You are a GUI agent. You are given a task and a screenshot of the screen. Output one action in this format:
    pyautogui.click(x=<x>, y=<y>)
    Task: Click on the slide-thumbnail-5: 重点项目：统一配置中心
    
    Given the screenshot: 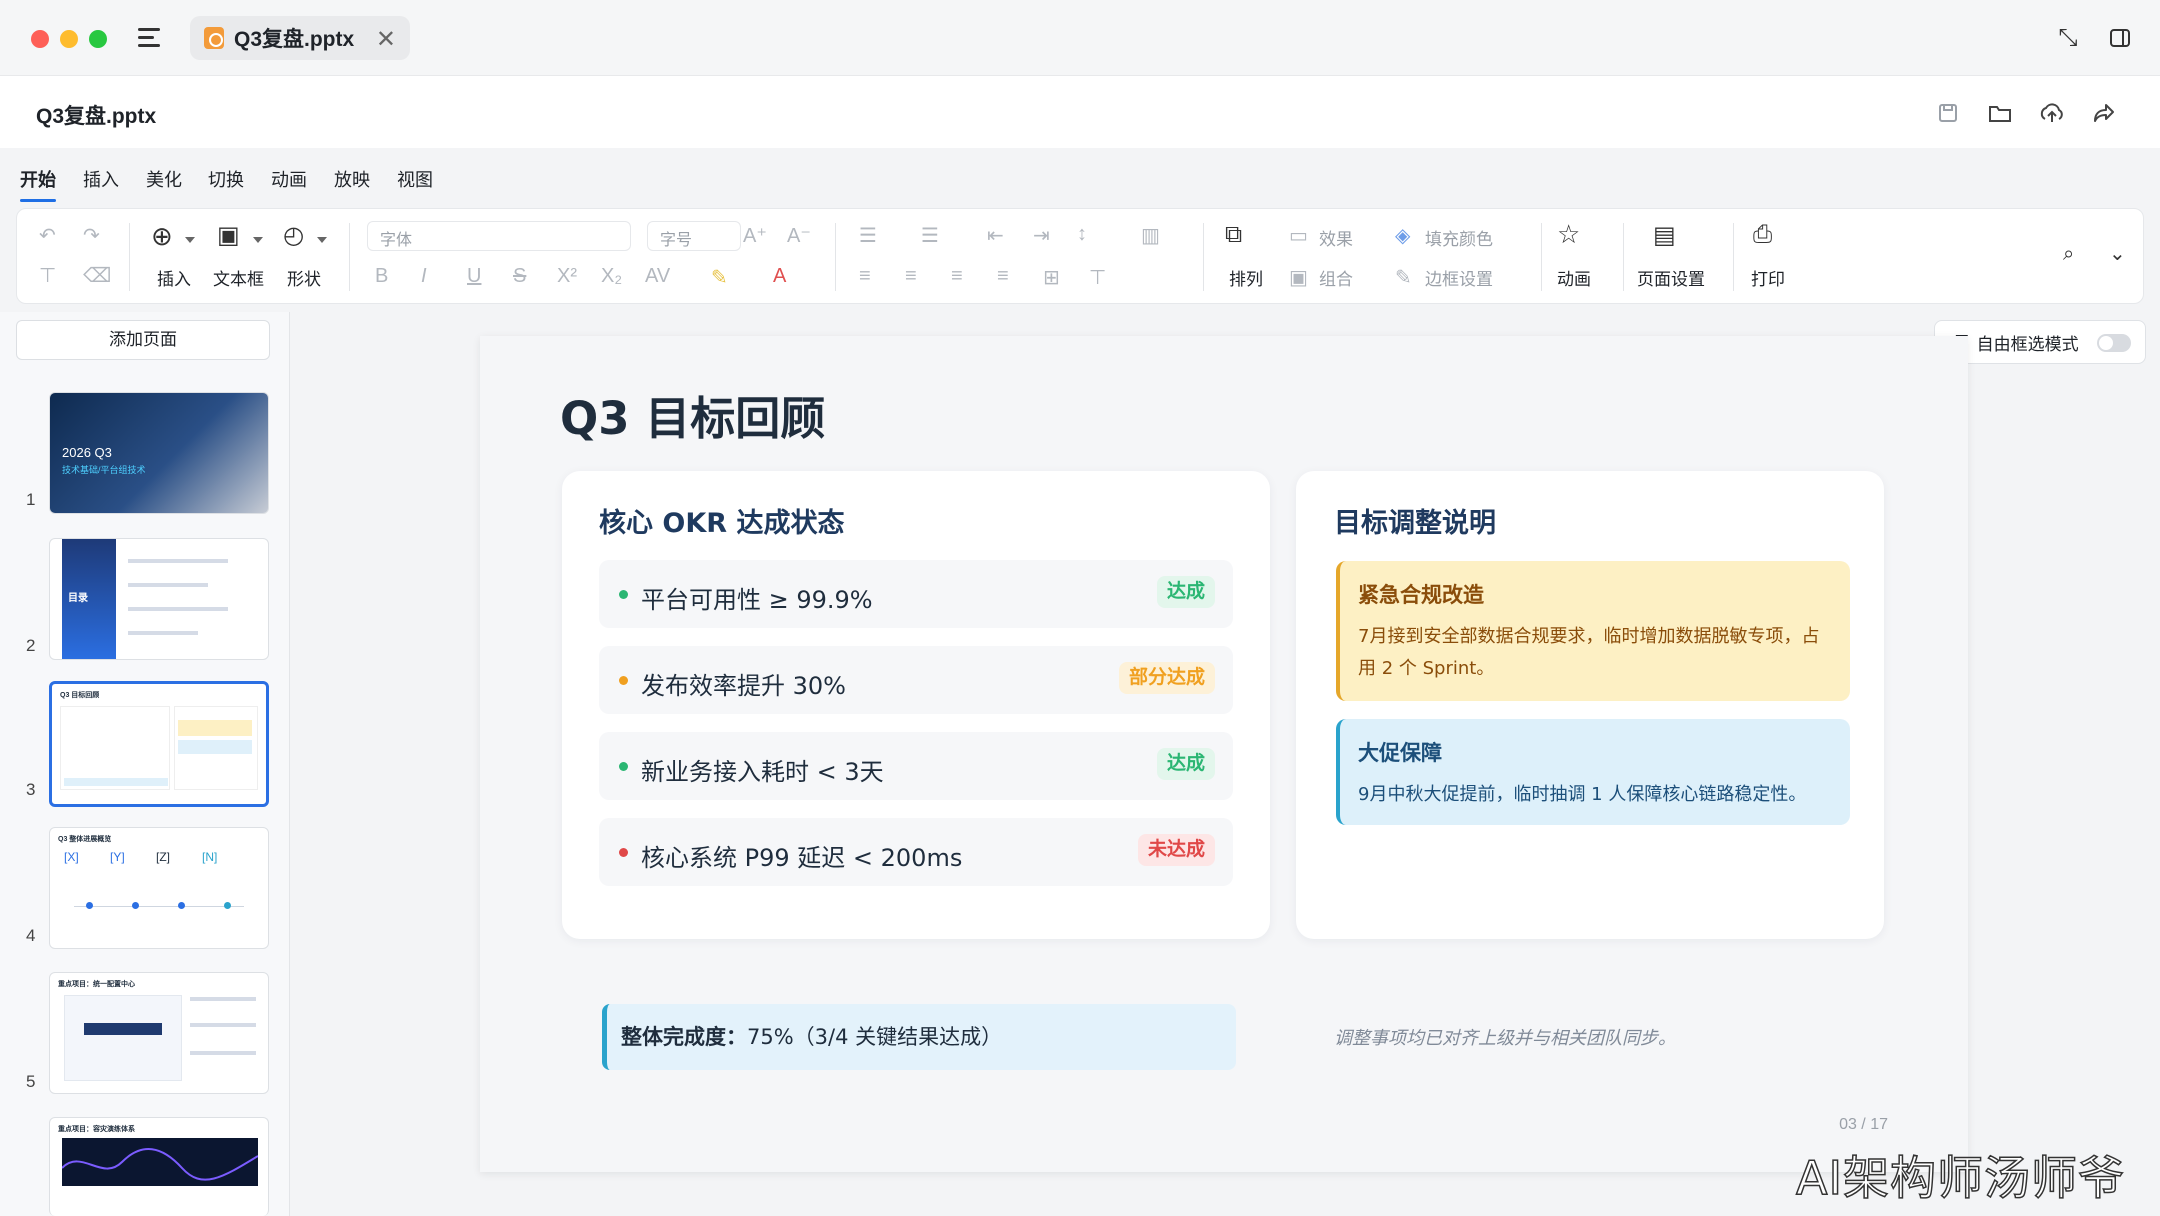 What is the action you would take?
    pyautogui.click(x=159, y=1033)
    